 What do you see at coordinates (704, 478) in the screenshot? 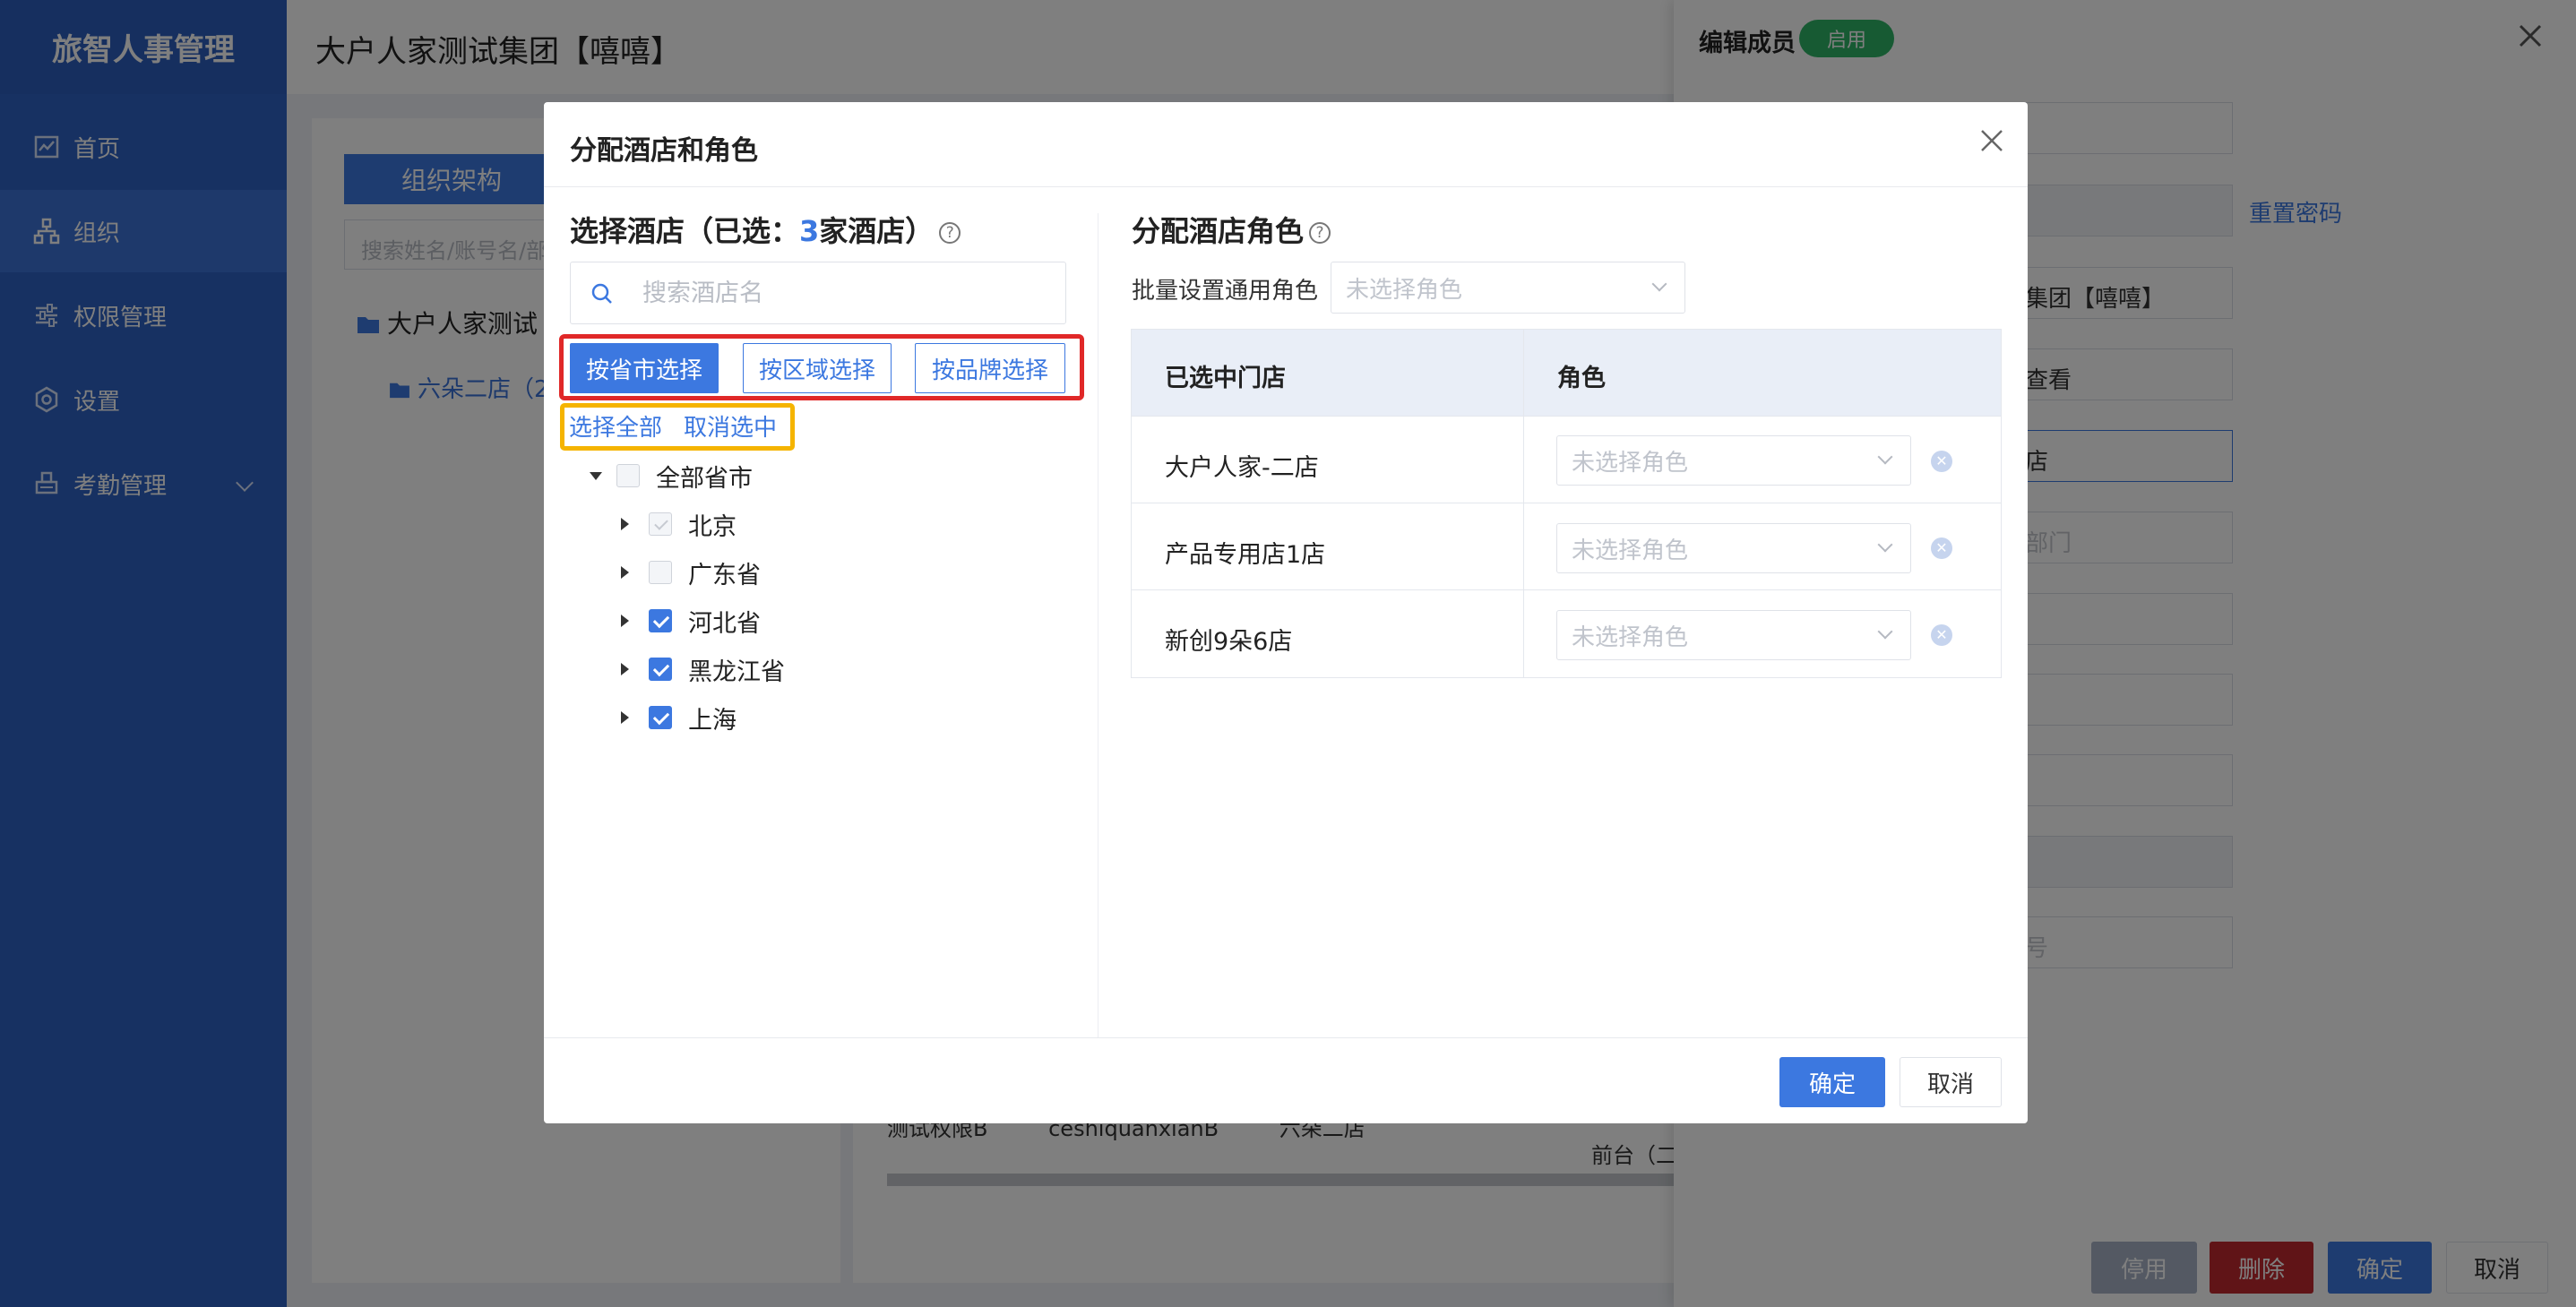
I see `tree-label: 全部省市` at bounding box center [704, 478].